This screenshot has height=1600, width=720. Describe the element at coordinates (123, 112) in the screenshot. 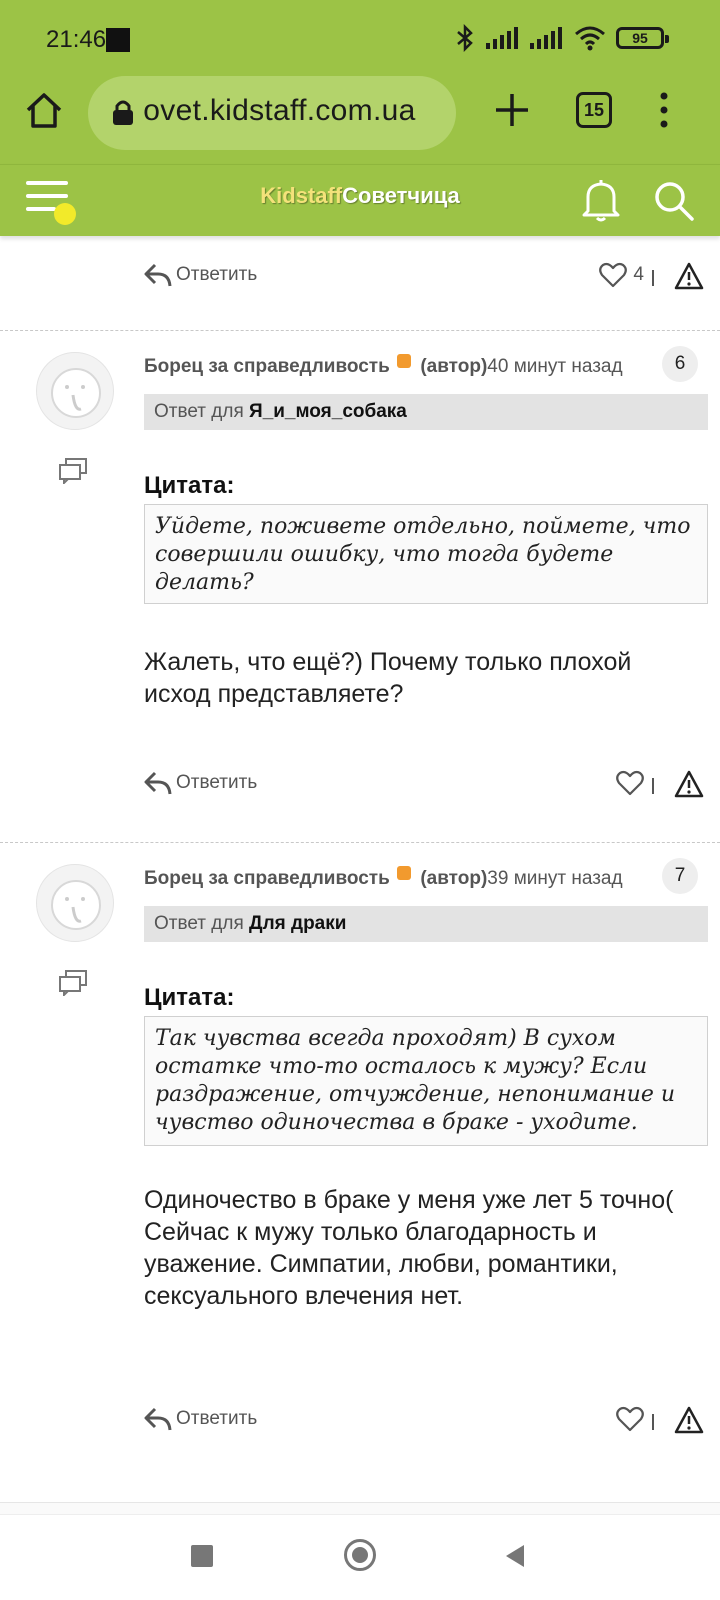

I see `lock-icon` at that location.